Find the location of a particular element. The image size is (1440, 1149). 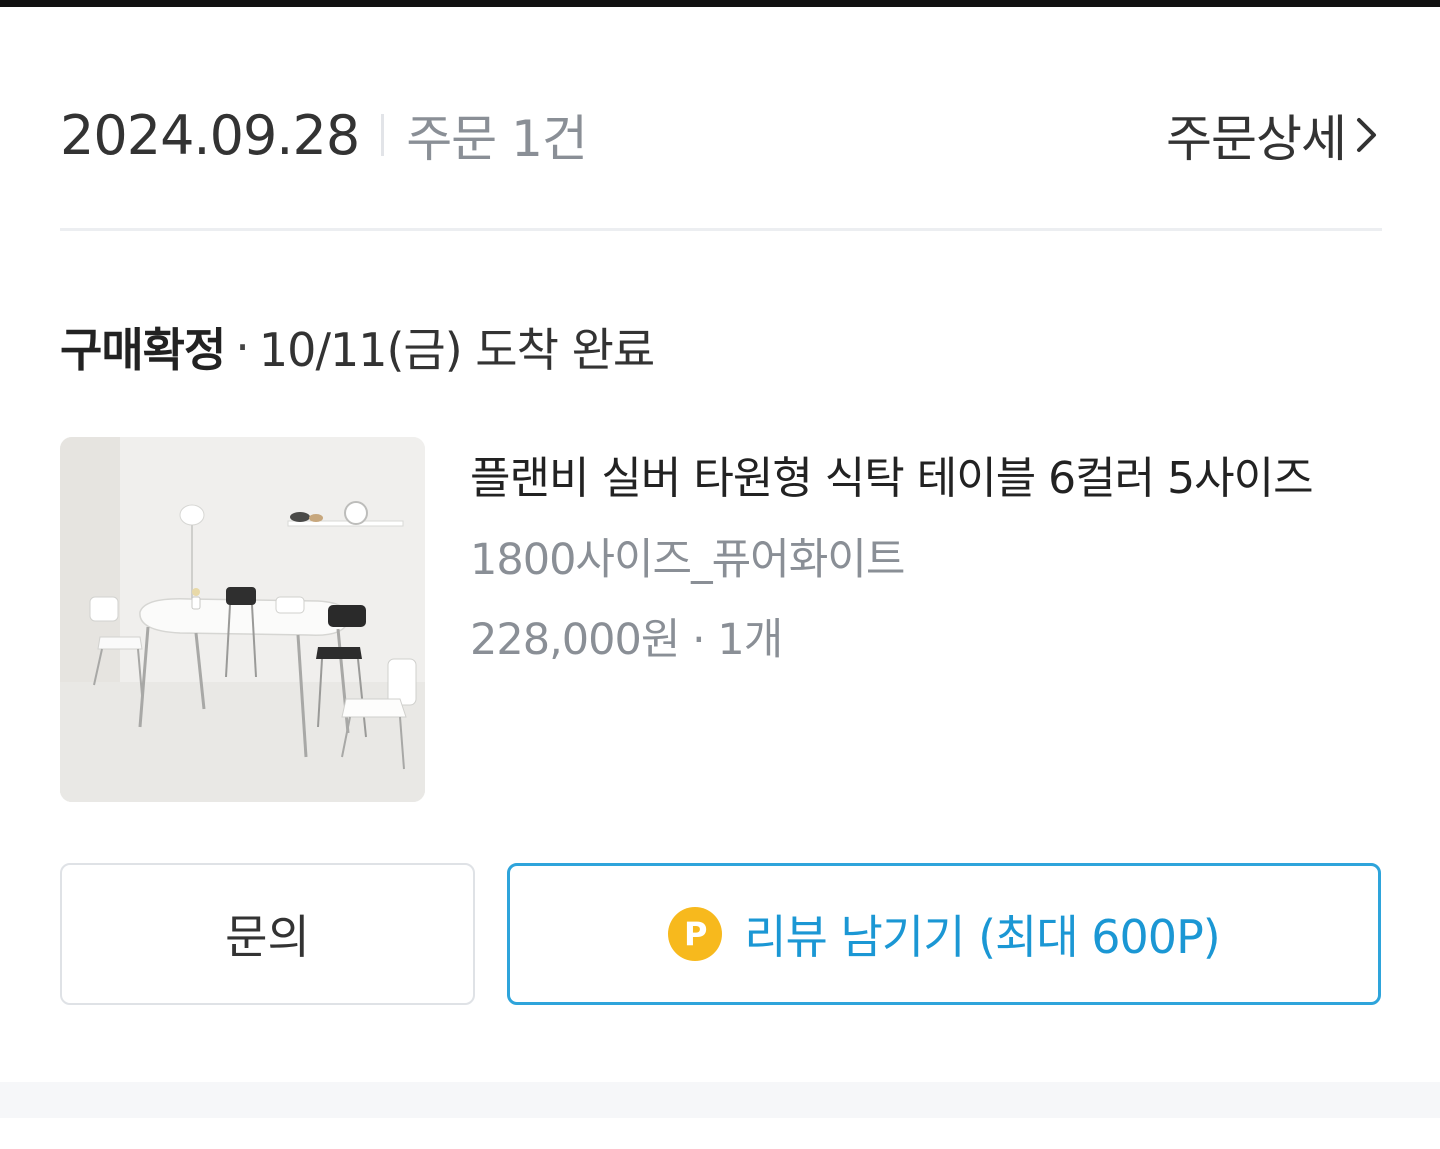

chevron-right-icon is located at coordinates (1366, 135).